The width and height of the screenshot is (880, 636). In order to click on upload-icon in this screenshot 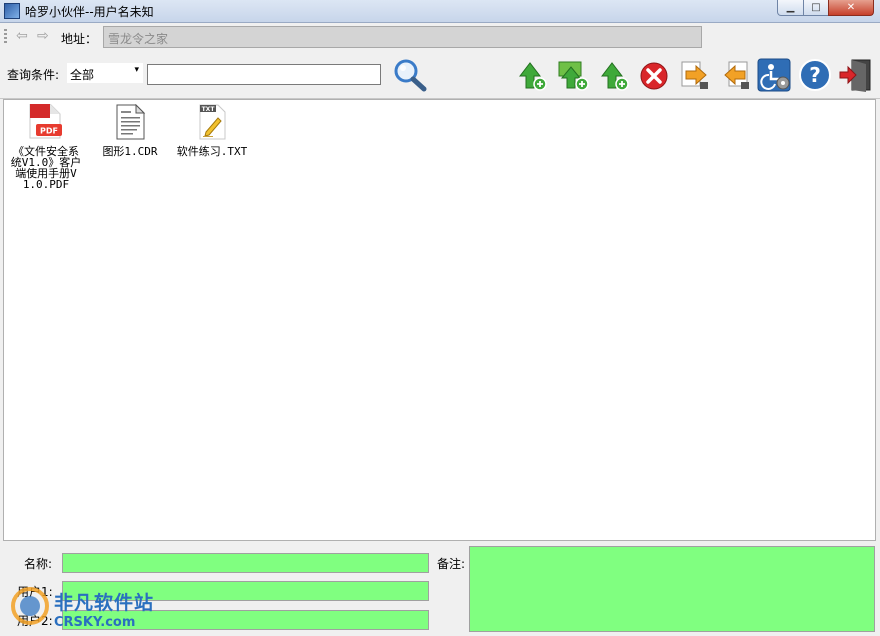, I will do `click(532, 75)`.